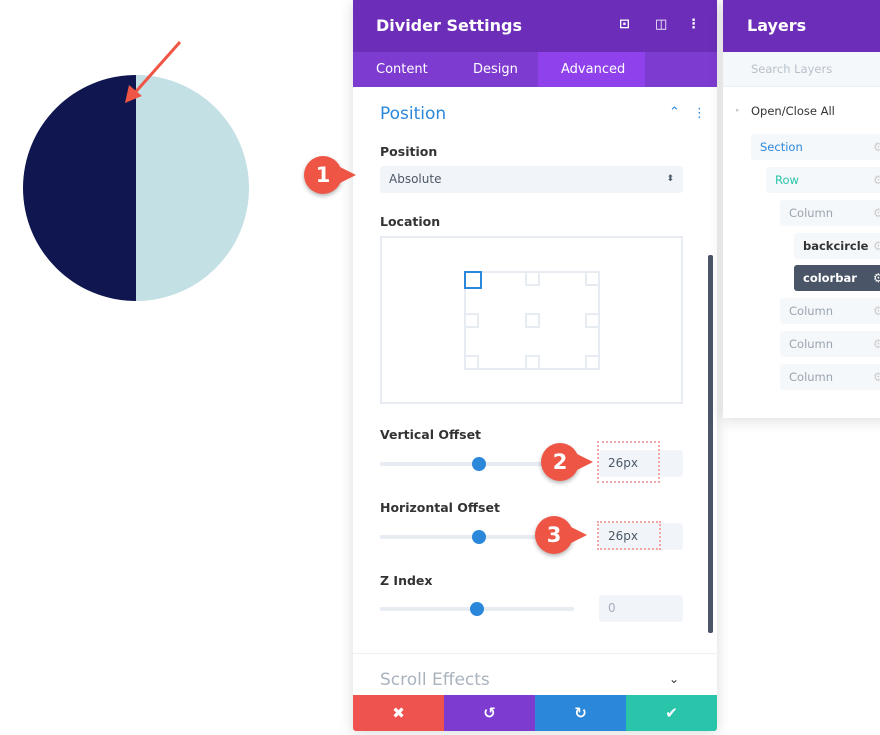 The width and height of the screenshot is (880, 735). I want to click on cancel-button: ✖, so click(398, 713).